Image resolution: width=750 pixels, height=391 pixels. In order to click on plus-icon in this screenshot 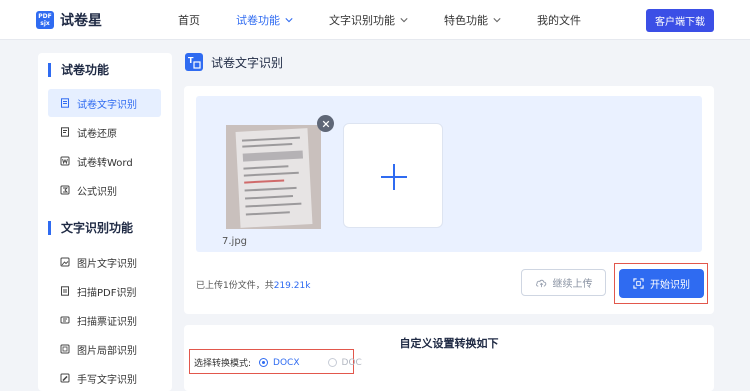, I will do `click(394, 177)`.